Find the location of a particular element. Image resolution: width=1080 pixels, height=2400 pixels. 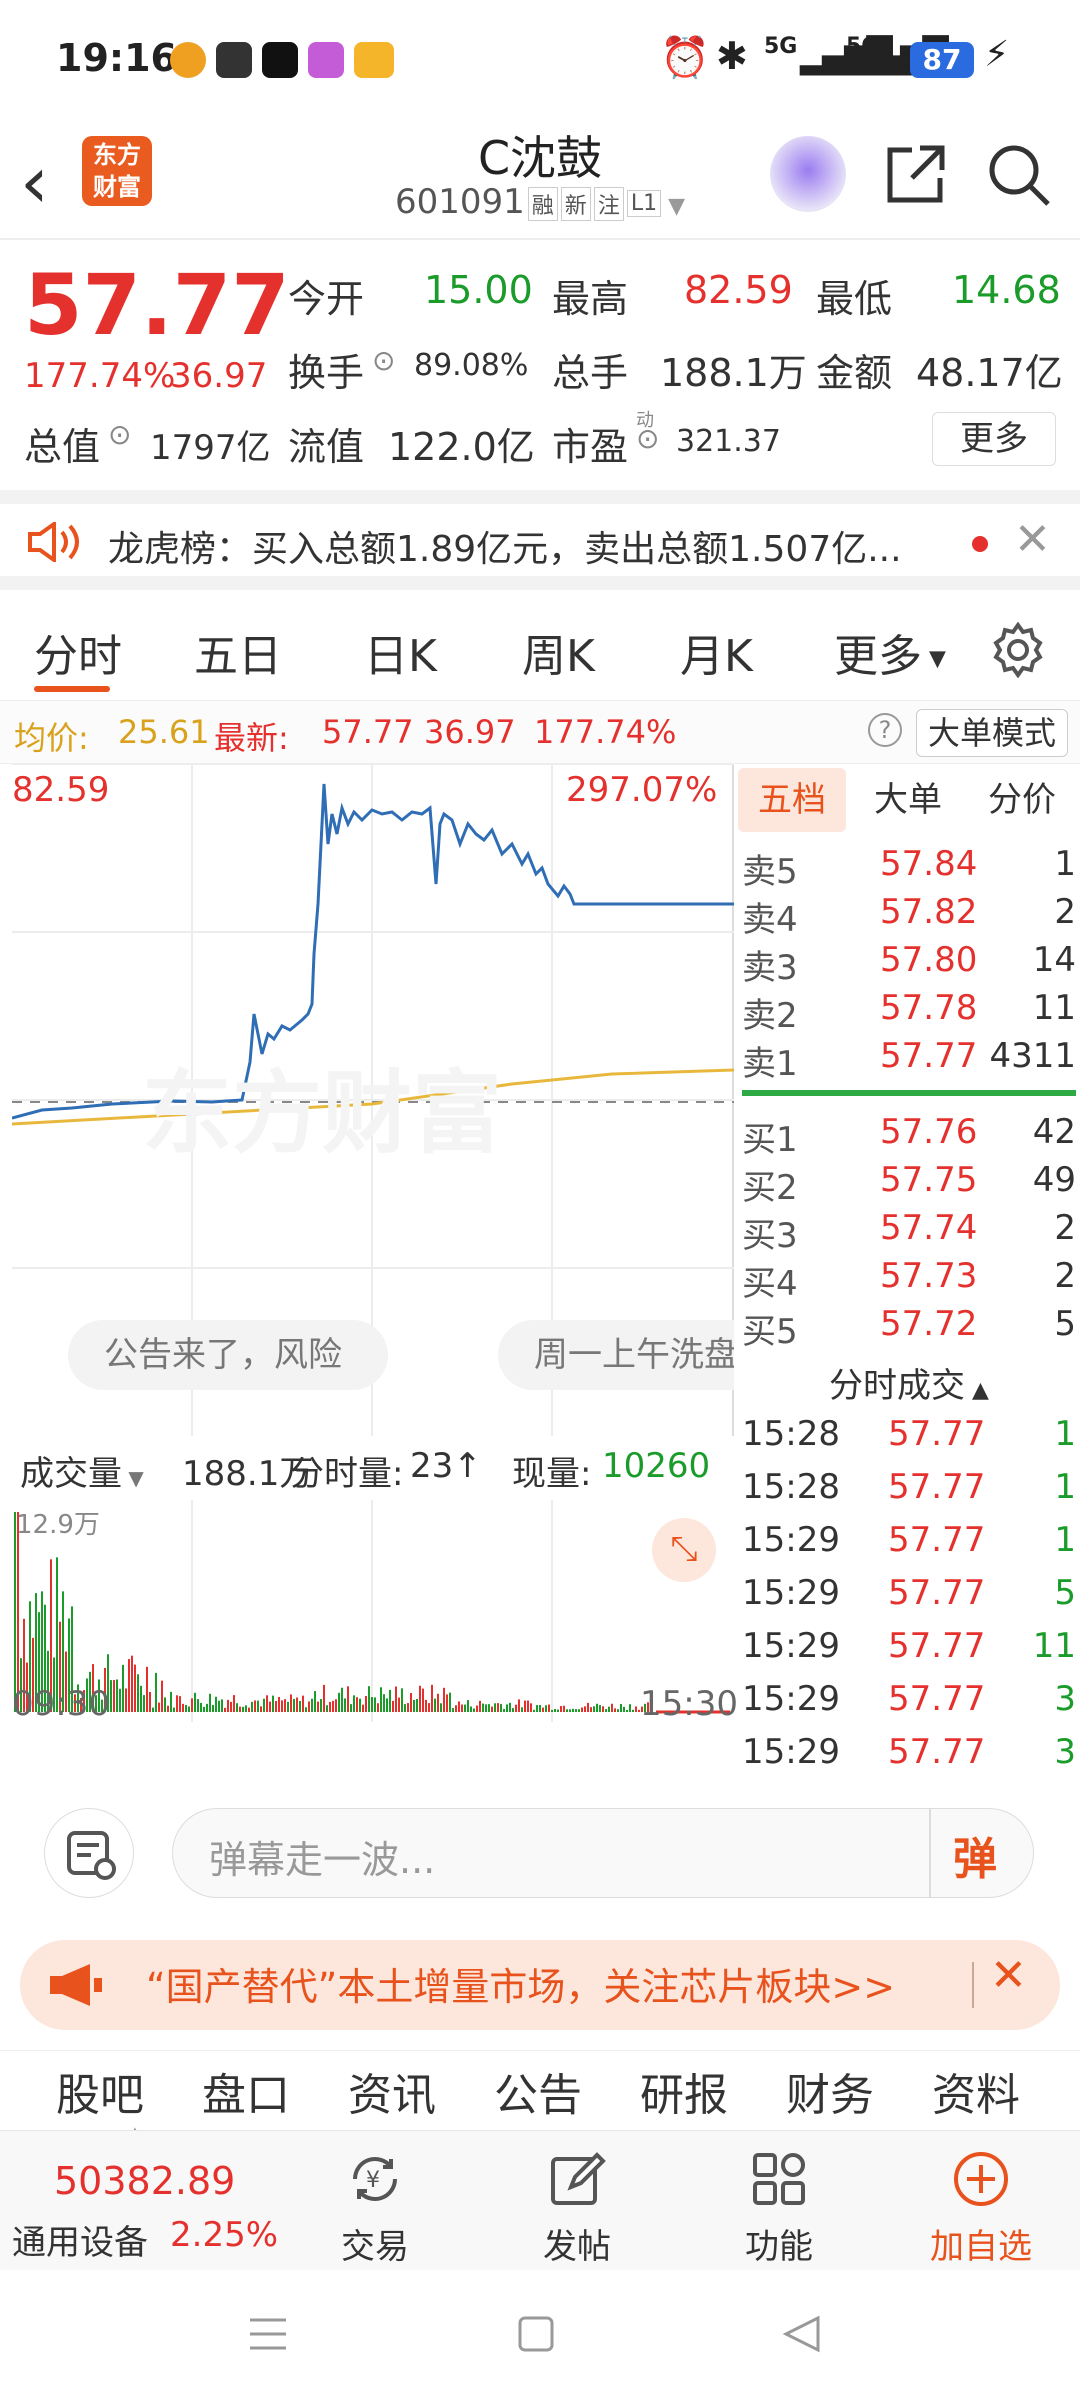

tick-trades-toggle: 分时成交 ▲ is located at coordinates (909, 1382).